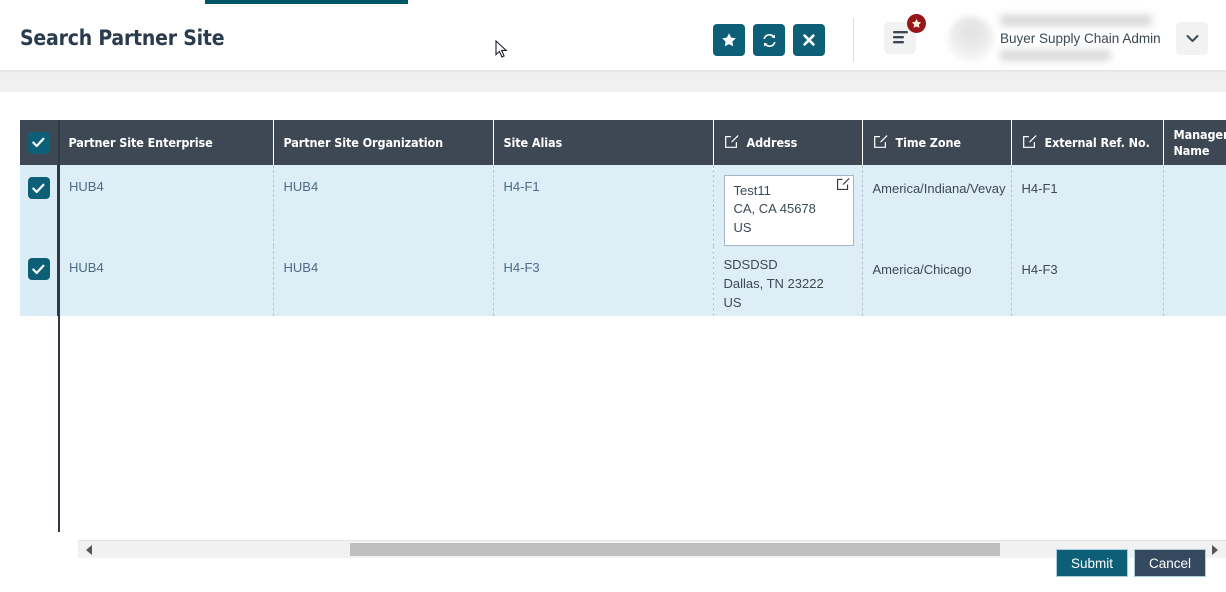 The height and width of the screenshot is (592, 1226). I want to click on close-icon, so click(809, 40).